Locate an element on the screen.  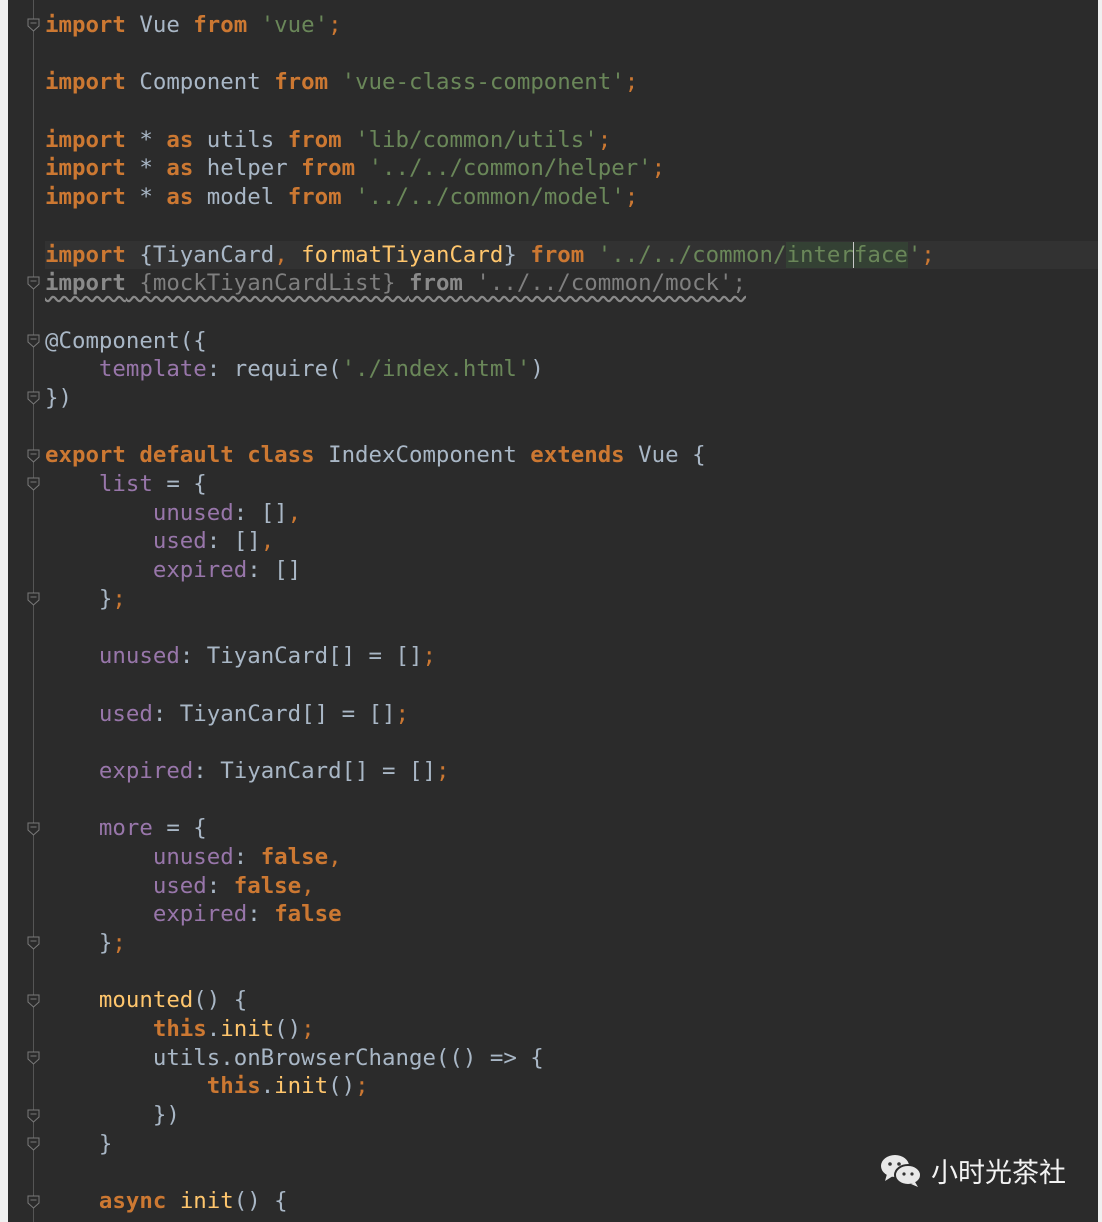
code-line: used: false, is located at coordinates (571, 886).